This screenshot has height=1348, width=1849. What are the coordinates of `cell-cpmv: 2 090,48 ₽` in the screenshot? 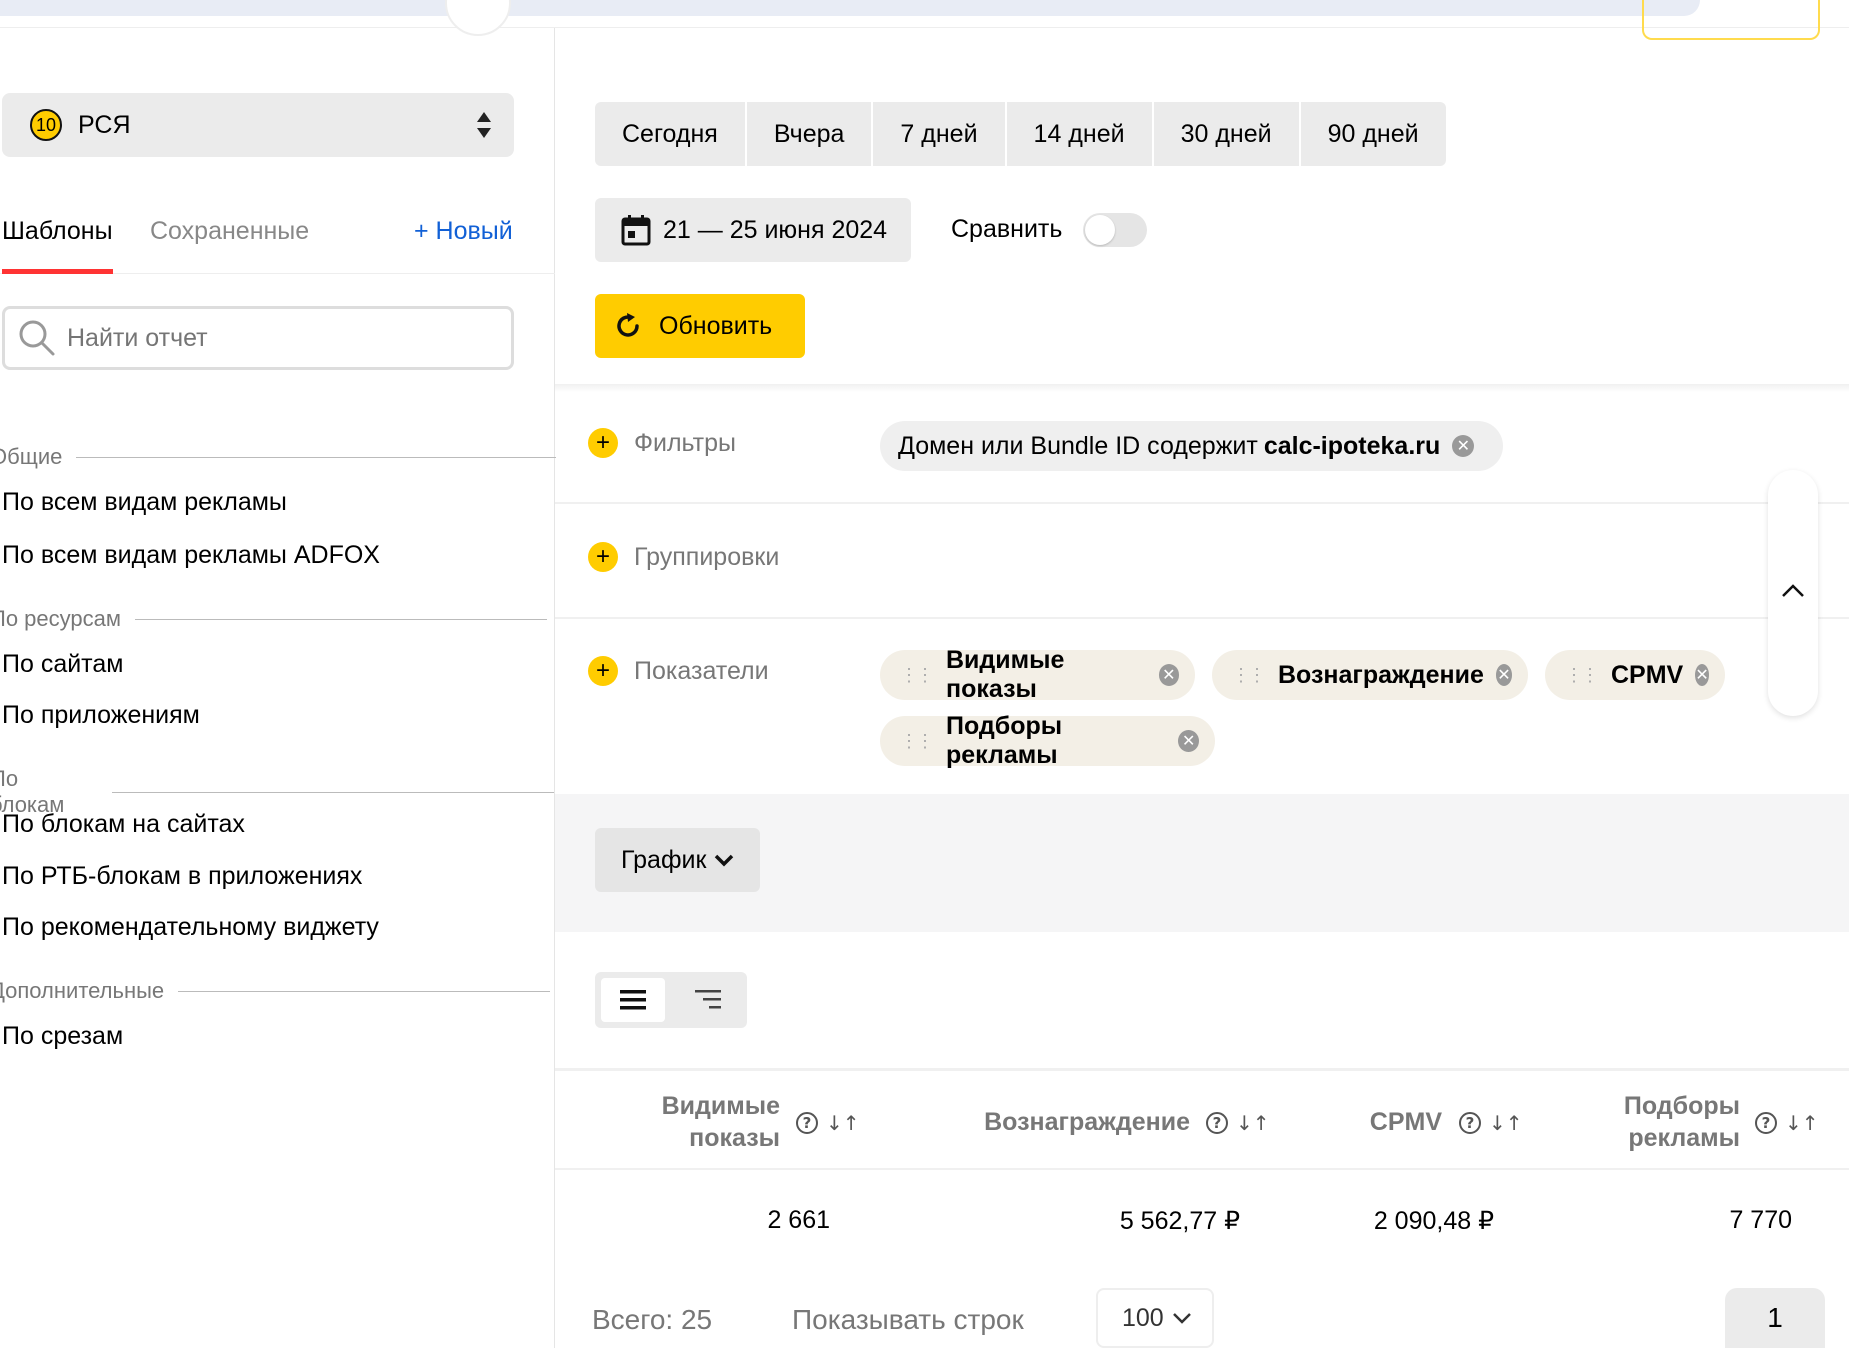 It's located at (1433, 1221).